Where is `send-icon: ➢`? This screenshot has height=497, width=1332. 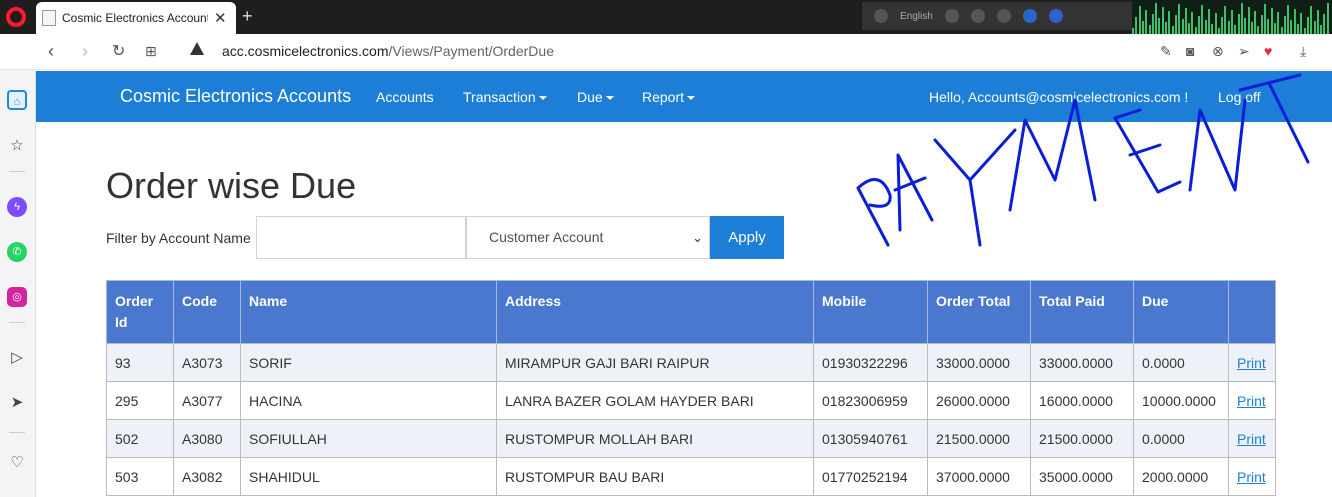
send-icon: ➢ is located at coordinates (1244, 51).